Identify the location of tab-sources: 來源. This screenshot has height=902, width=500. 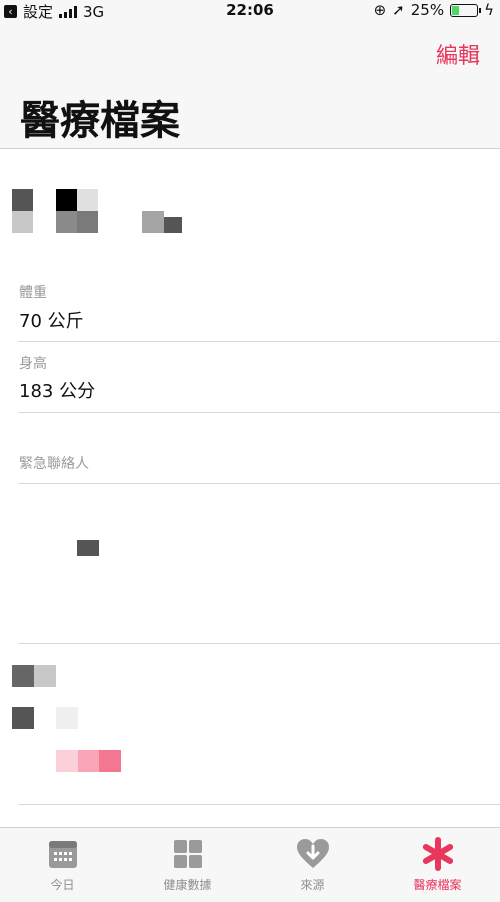
(312, 864).